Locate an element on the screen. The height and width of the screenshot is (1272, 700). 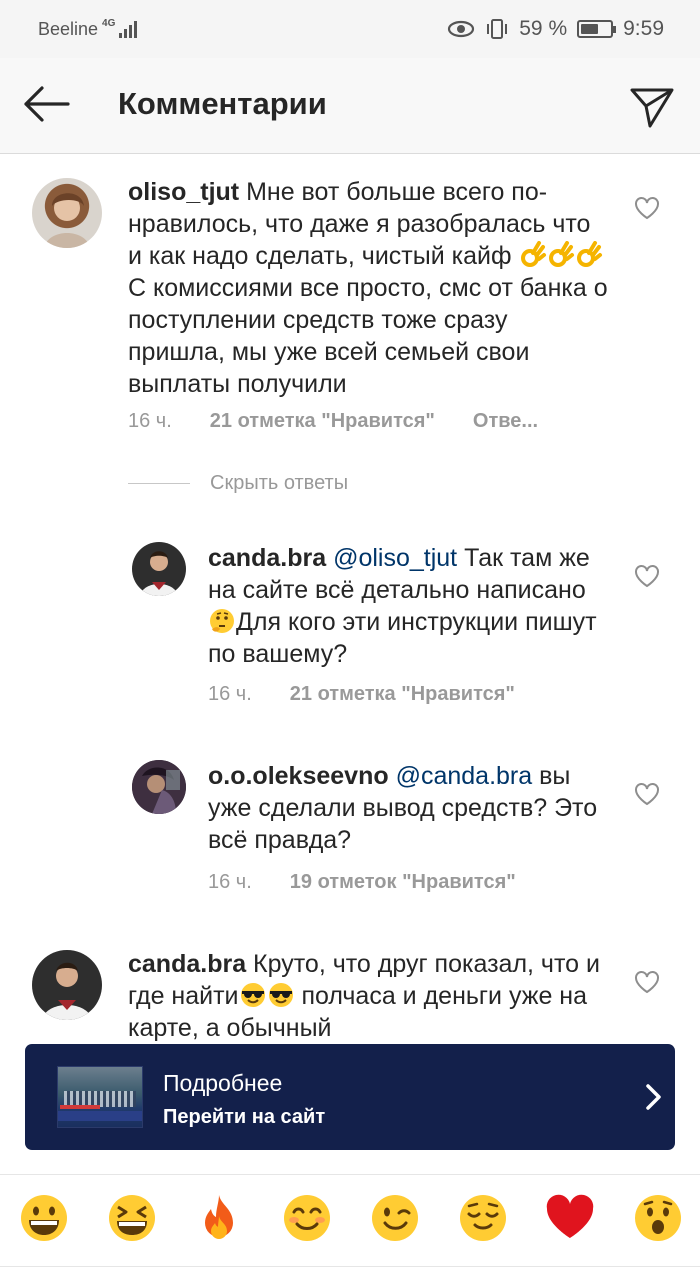
grinning-face-icon is located at coordinates (44, 1218).